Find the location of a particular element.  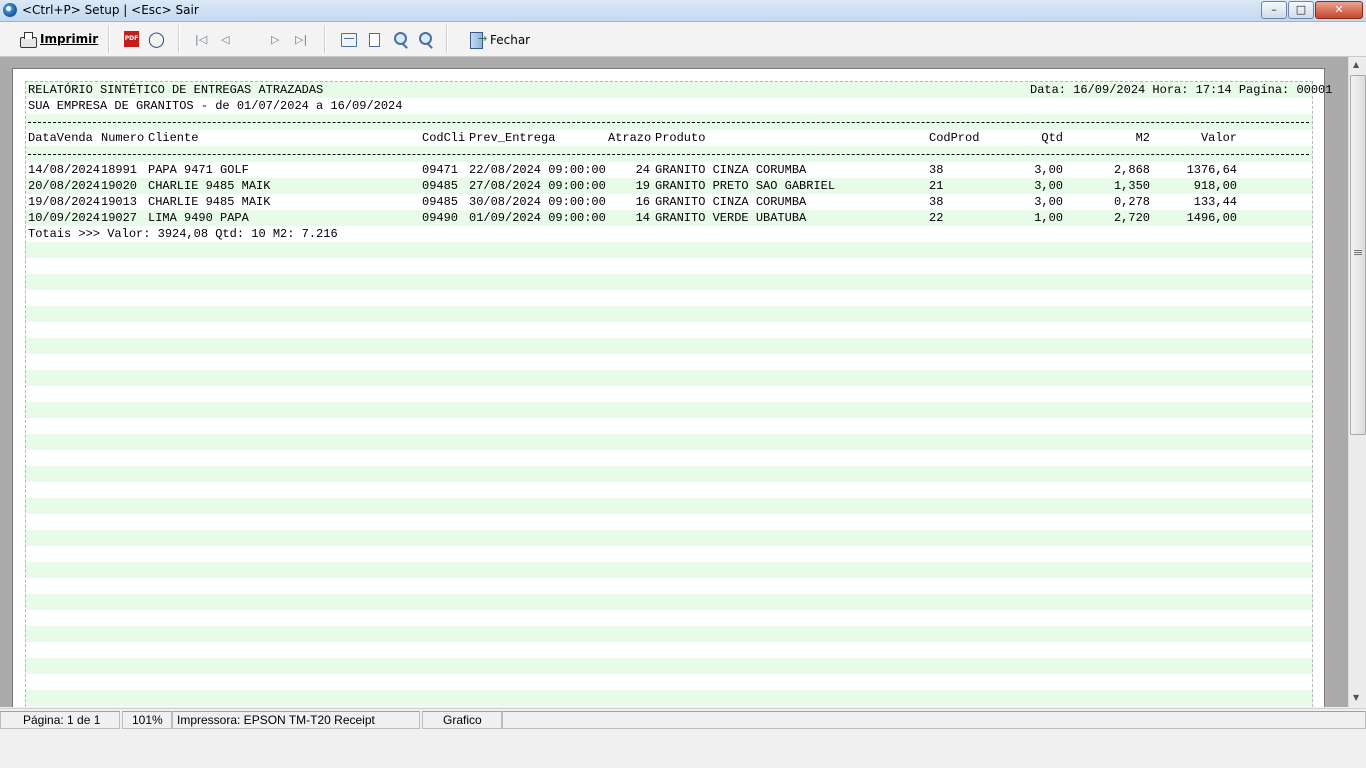

previous-page-button: ◁ is located at coordinates (228, 40).